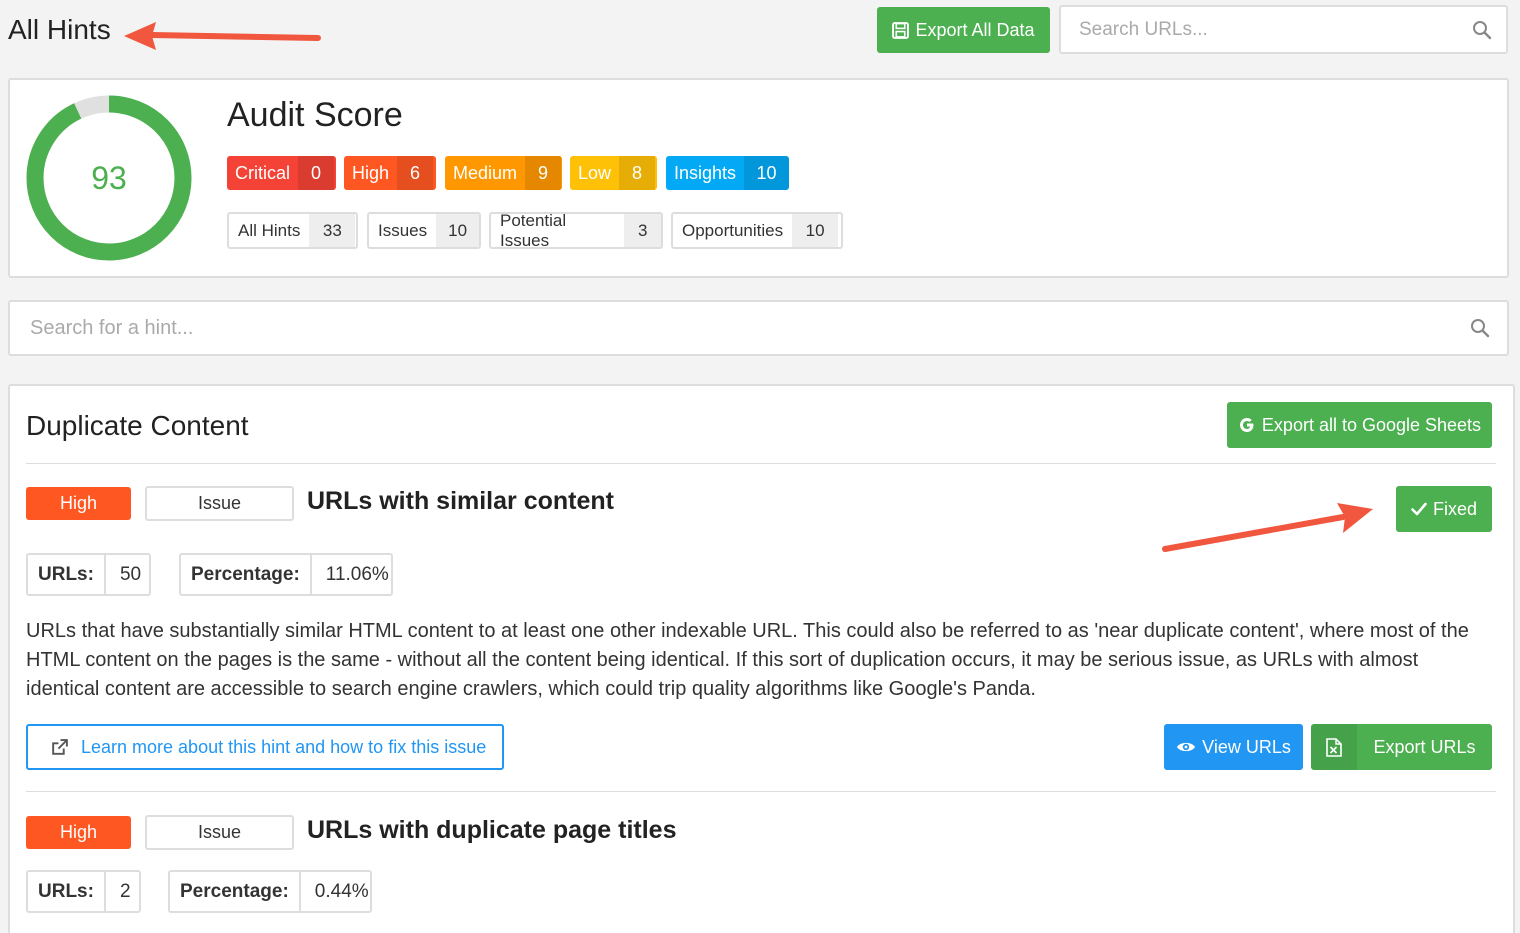 This screenshot has width=1520, height=933. Describe the element at coordinates (59, 29) in the screenshot. I see `page-title: All Hints` at that location.